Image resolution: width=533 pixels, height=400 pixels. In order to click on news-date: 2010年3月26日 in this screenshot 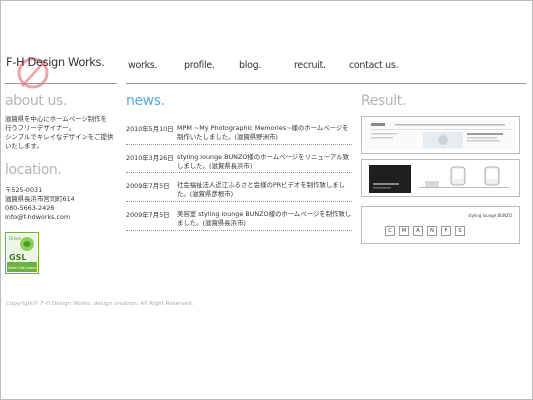, I will do `click(150, 158)`.